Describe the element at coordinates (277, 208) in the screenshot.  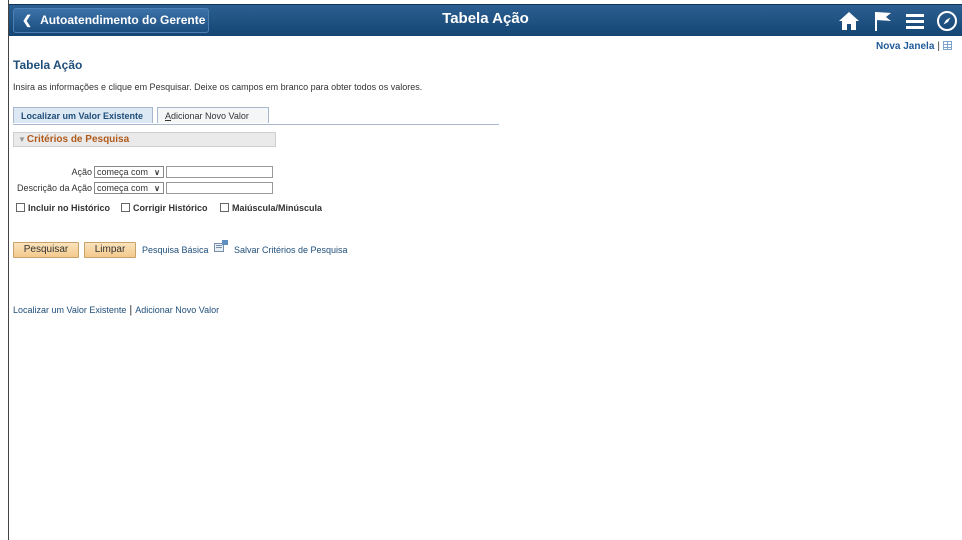
I see `case-sensitive-label: Maiúscula/Minúscula` at that location.